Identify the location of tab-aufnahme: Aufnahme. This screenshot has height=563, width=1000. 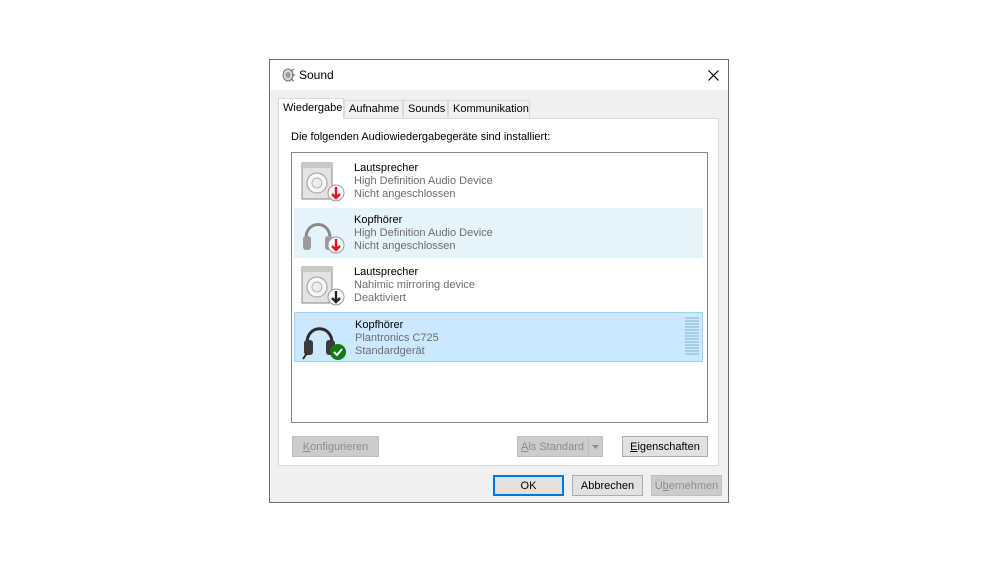
(373, 108).